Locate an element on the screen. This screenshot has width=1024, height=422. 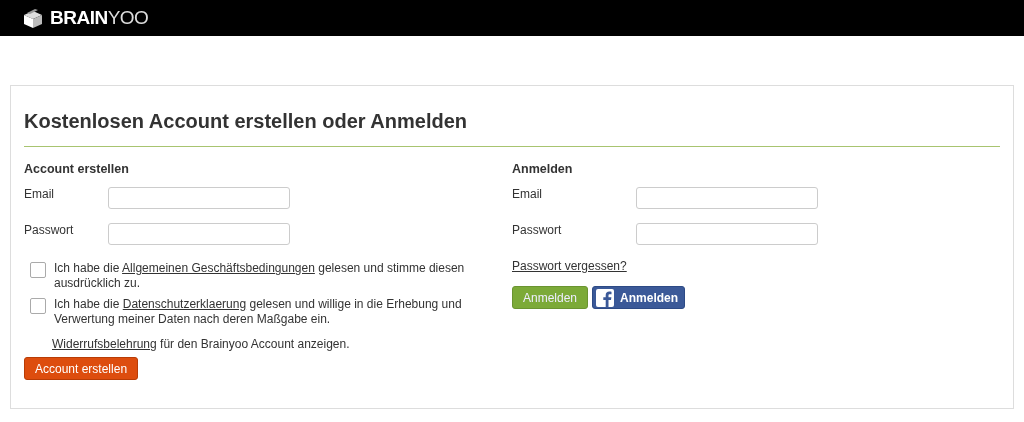
section-heading: Anmelden is located at coordinates (543, 169).